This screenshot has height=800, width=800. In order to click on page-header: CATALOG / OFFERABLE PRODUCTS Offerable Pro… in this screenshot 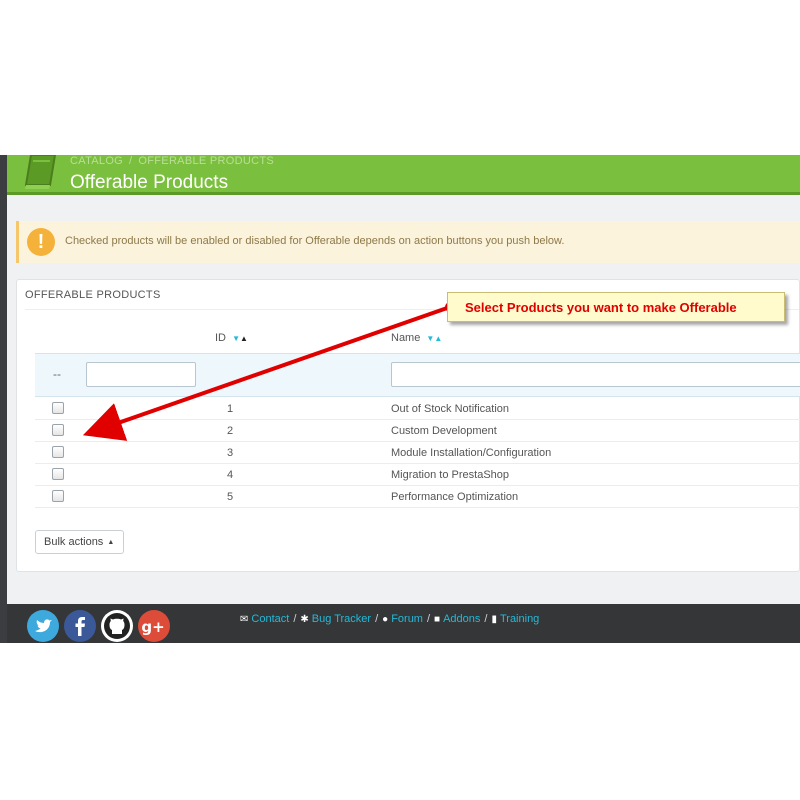, I will do `click(403, 175)`.